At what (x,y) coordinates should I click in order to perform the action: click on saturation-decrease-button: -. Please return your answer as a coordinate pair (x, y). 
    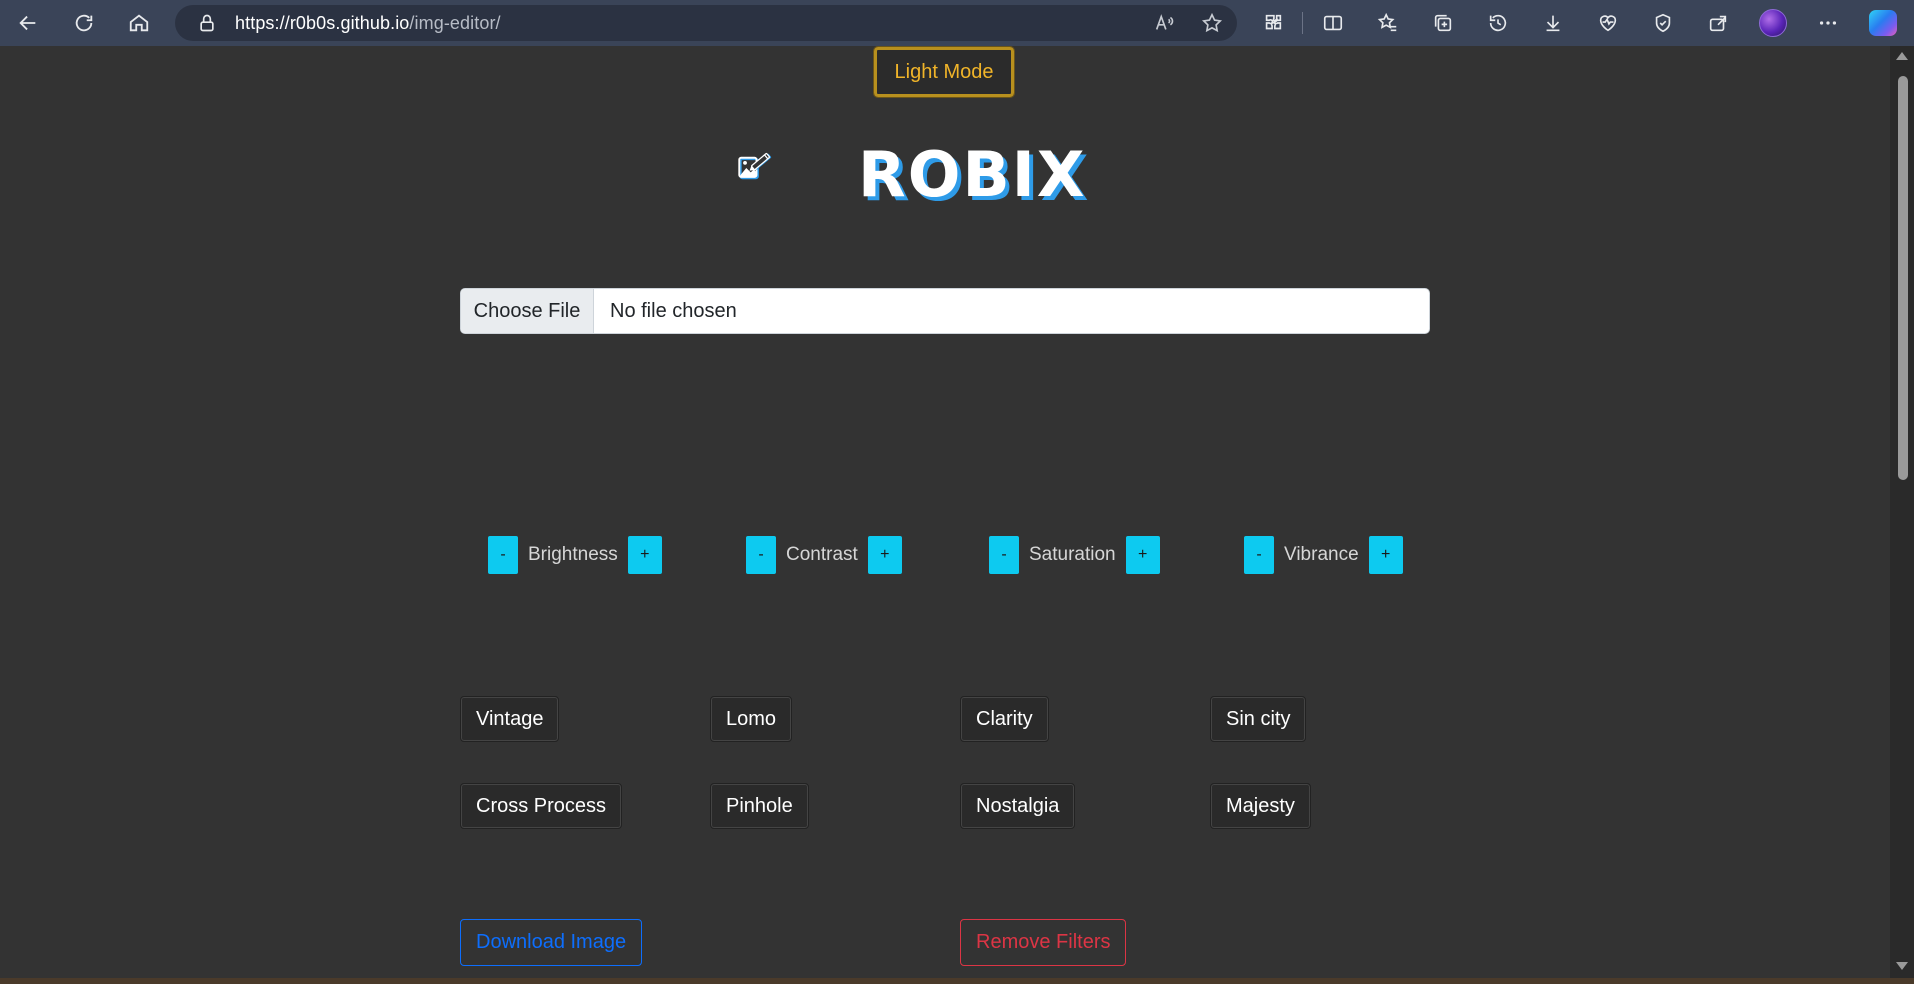
    Looking at the image, I should click on (1004, 555).